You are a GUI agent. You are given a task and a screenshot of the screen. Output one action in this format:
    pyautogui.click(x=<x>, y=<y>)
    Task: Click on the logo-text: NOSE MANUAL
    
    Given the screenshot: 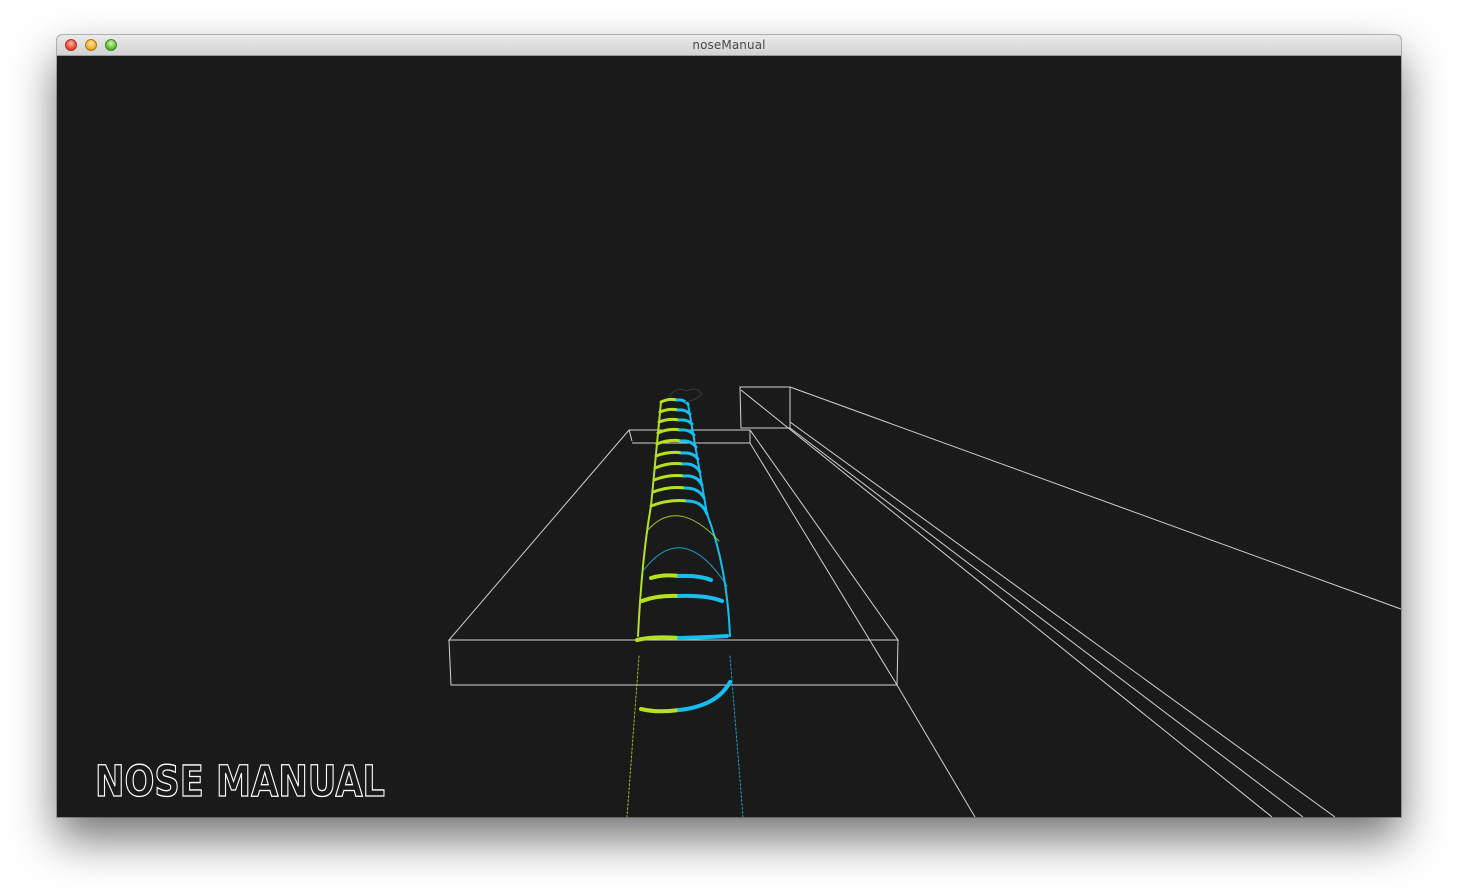 What is the action you would take?
    pyautogui.click(x=240, y=781)
    